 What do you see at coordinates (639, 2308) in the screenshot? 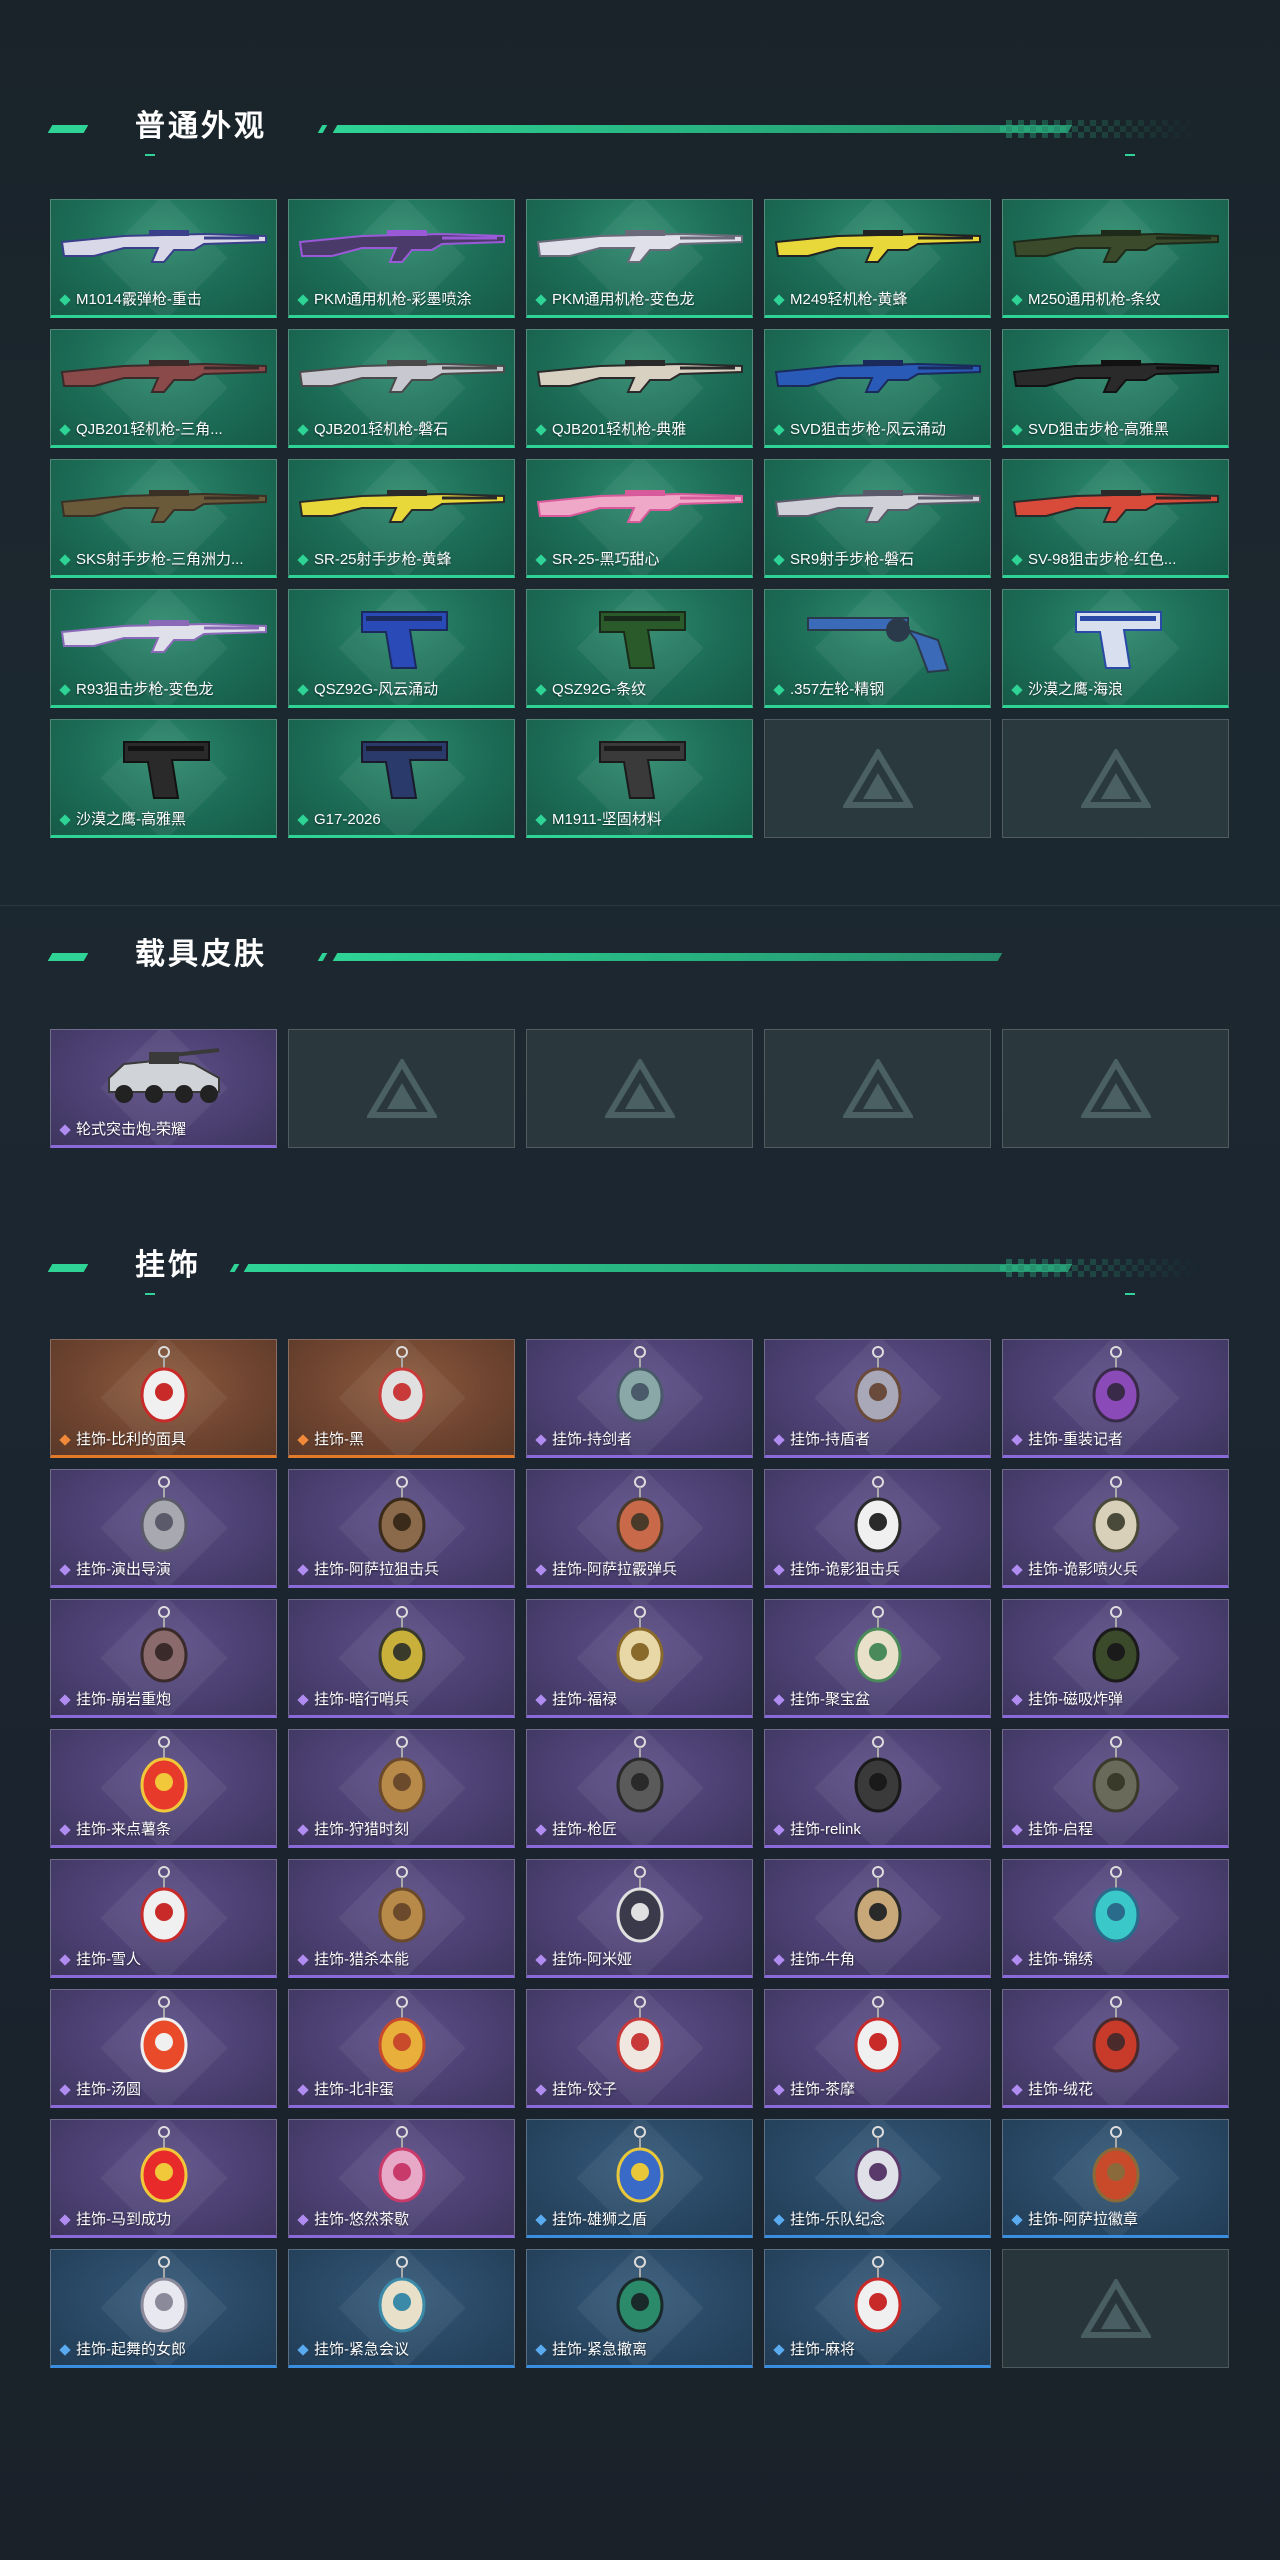
I see `item-card: 挂饰-紧急撤离` at bounding box center [639, 2308].